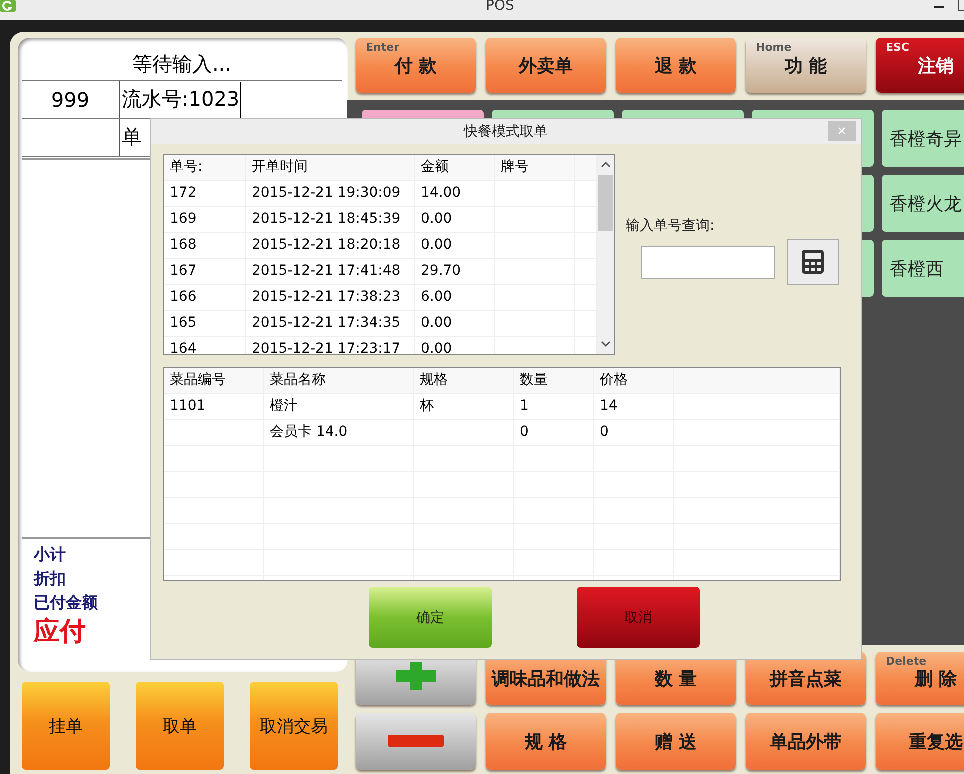 This screenshot has width=964, height=774. I want to click on dialog-title: 快餐模式取单, so click(506, 131).